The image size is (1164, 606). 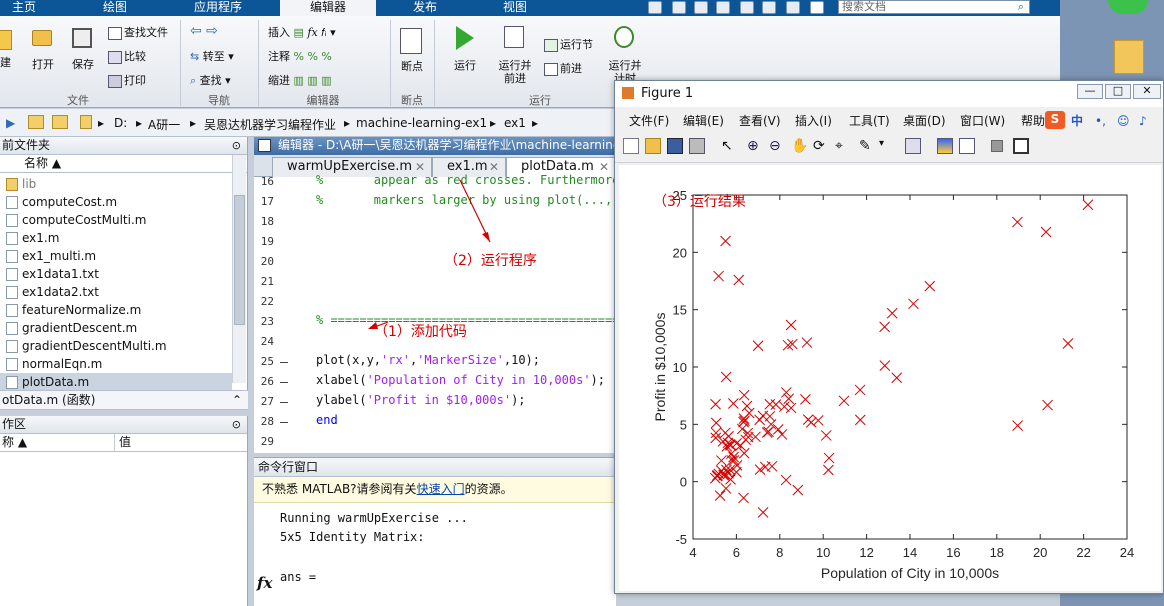 I want to click on app-status-icon, so click(x=1128, y=7).